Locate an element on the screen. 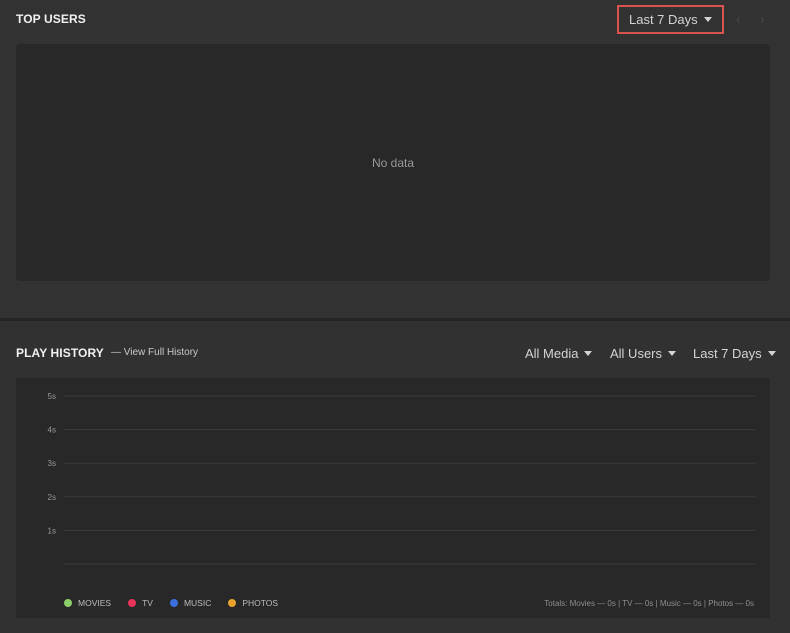  movies-legend-dot is located at coordinates (68, 603).